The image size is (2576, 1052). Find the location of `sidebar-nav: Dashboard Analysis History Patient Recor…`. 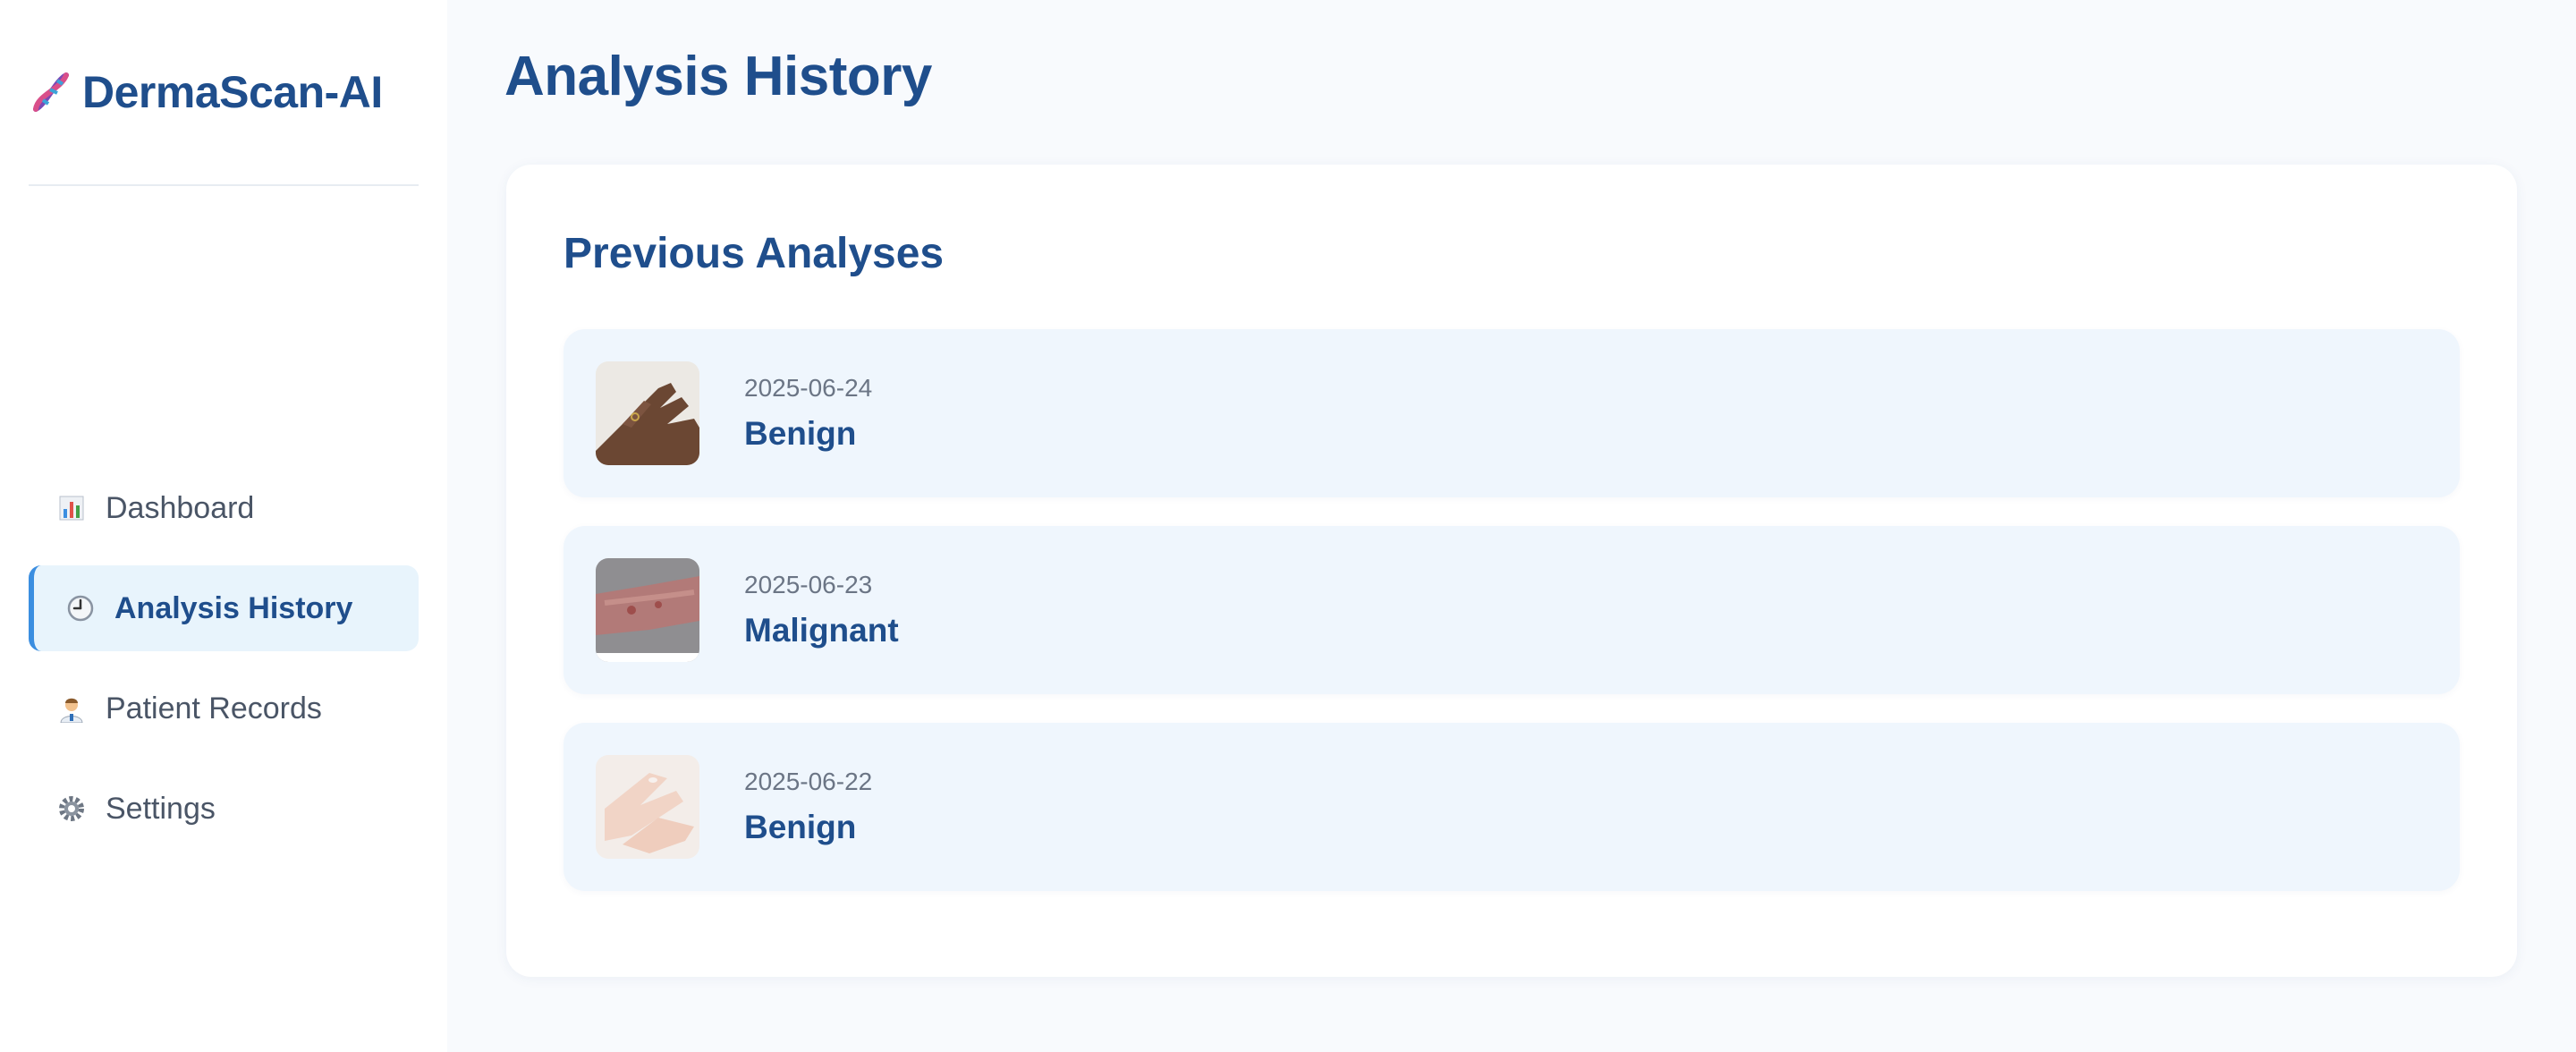

sidebar-nav: Dashboard Analysis History Patient Recor… is located at coordinates (224, 665).